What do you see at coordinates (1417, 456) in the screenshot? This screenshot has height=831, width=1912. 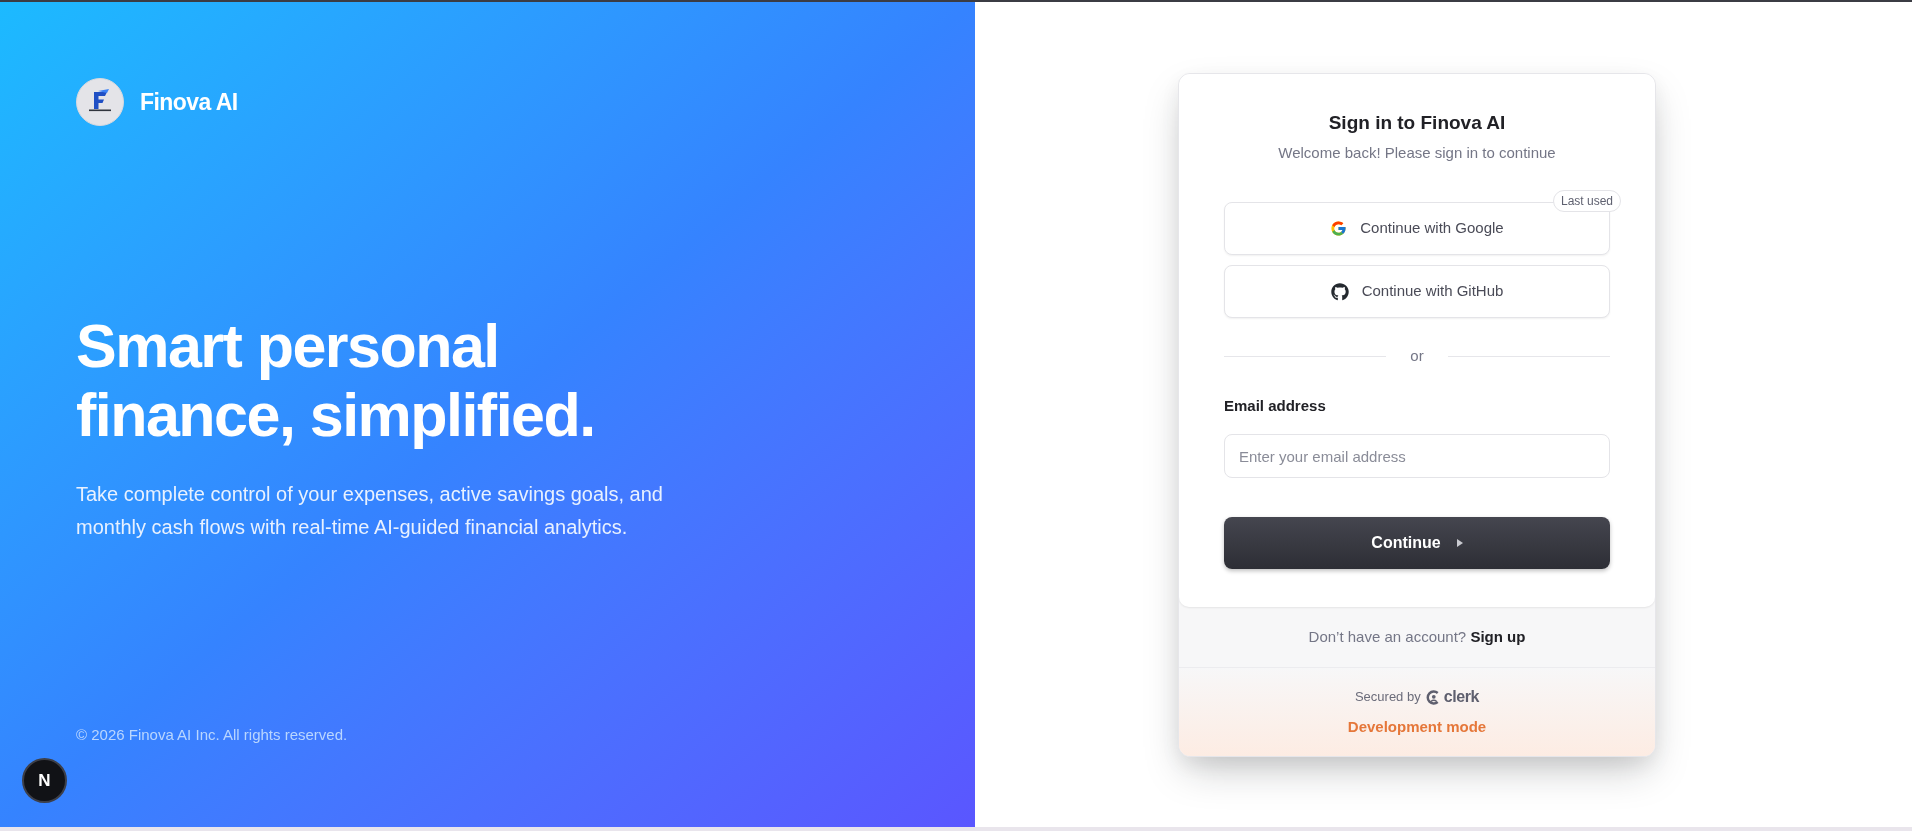 I see `email-input: Enter your email address` at bounding box center [1417, 456].